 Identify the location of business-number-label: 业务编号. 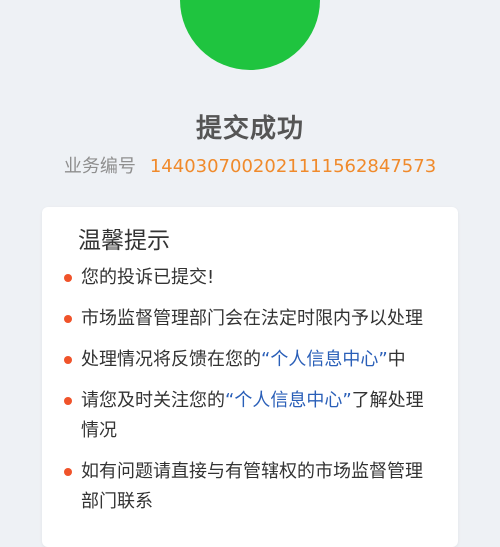
(99, 166).